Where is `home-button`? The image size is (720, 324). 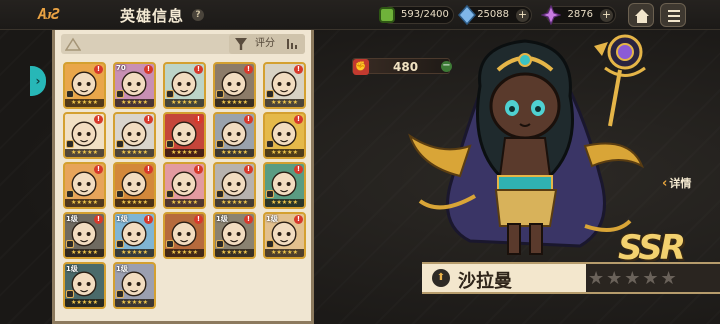
home-button is located at coordinates (641, 15).